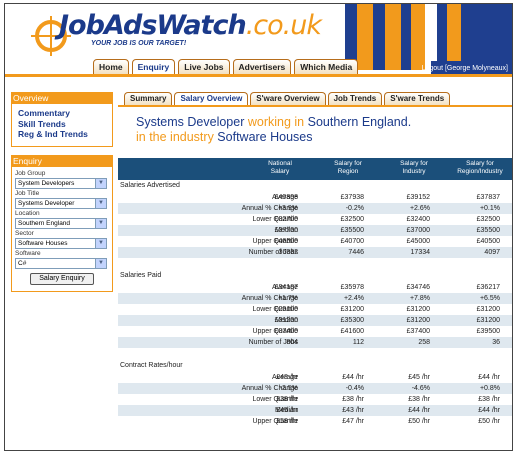  Describe the element at coordinates (30, 173) in the screenshot. I see `job-group-label: Job Group` at that location.